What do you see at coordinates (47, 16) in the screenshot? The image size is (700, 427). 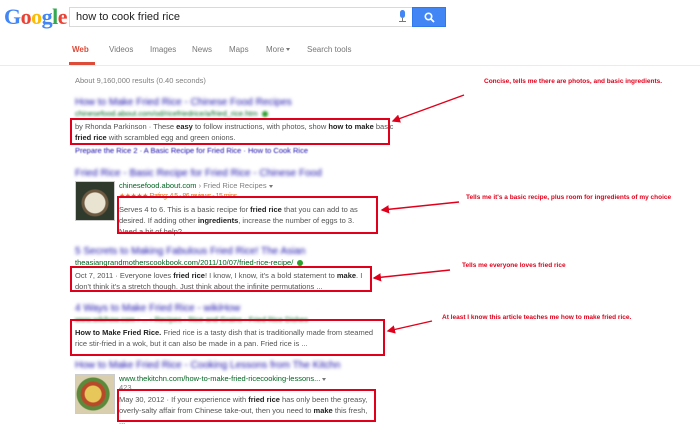 I see `logo-letter: g` at bounding box center [47, 16].